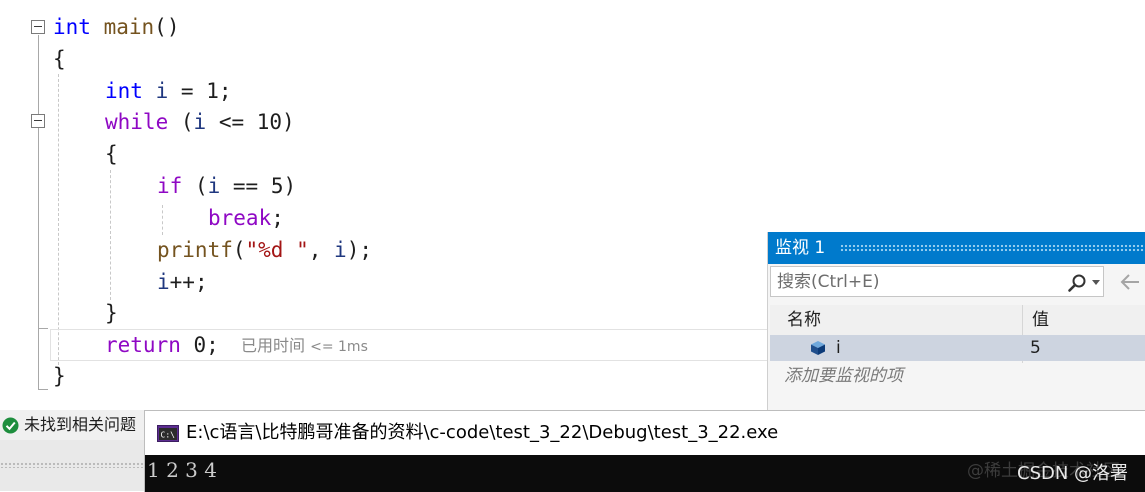 This screenshot has height=492, width=1145. I want to click on code-line-6: if (i == 5), so click(226, 186).